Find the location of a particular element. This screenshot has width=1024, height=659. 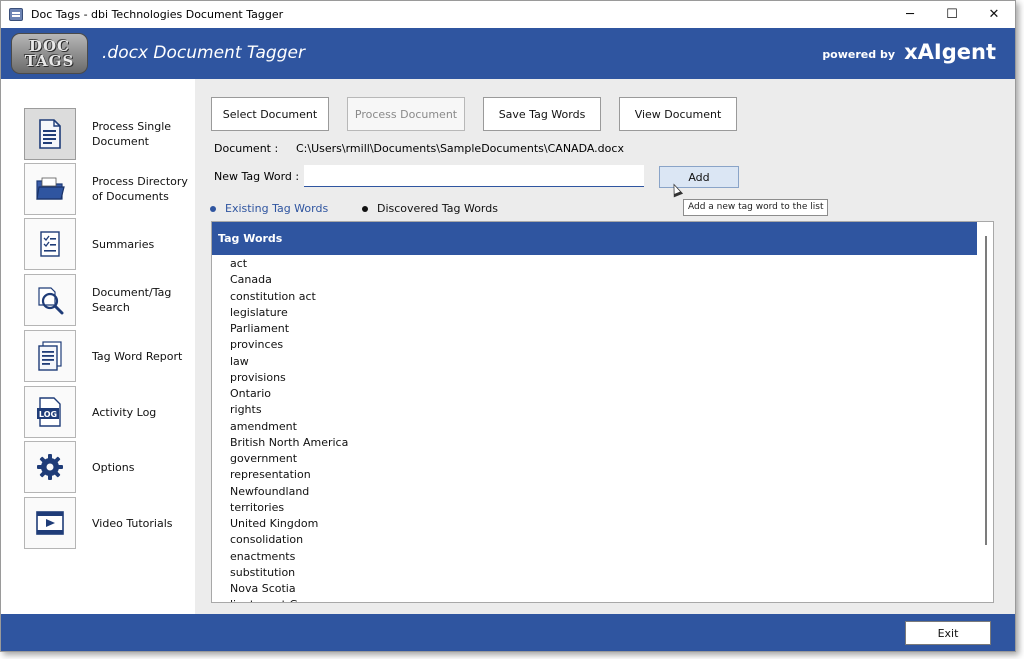

list-item: Nova Scotia is located at coordinates (595, 589).